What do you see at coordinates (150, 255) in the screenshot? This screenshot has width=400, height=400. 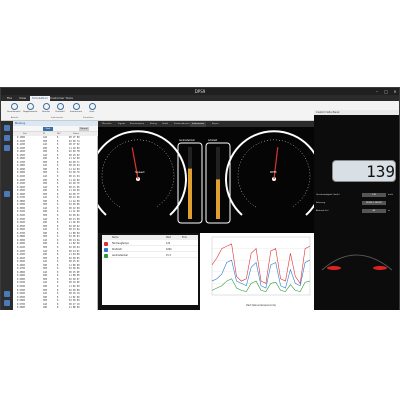 I see `signal-row: Lenkradwinkel 15.3` at bounding box center [150, 255].